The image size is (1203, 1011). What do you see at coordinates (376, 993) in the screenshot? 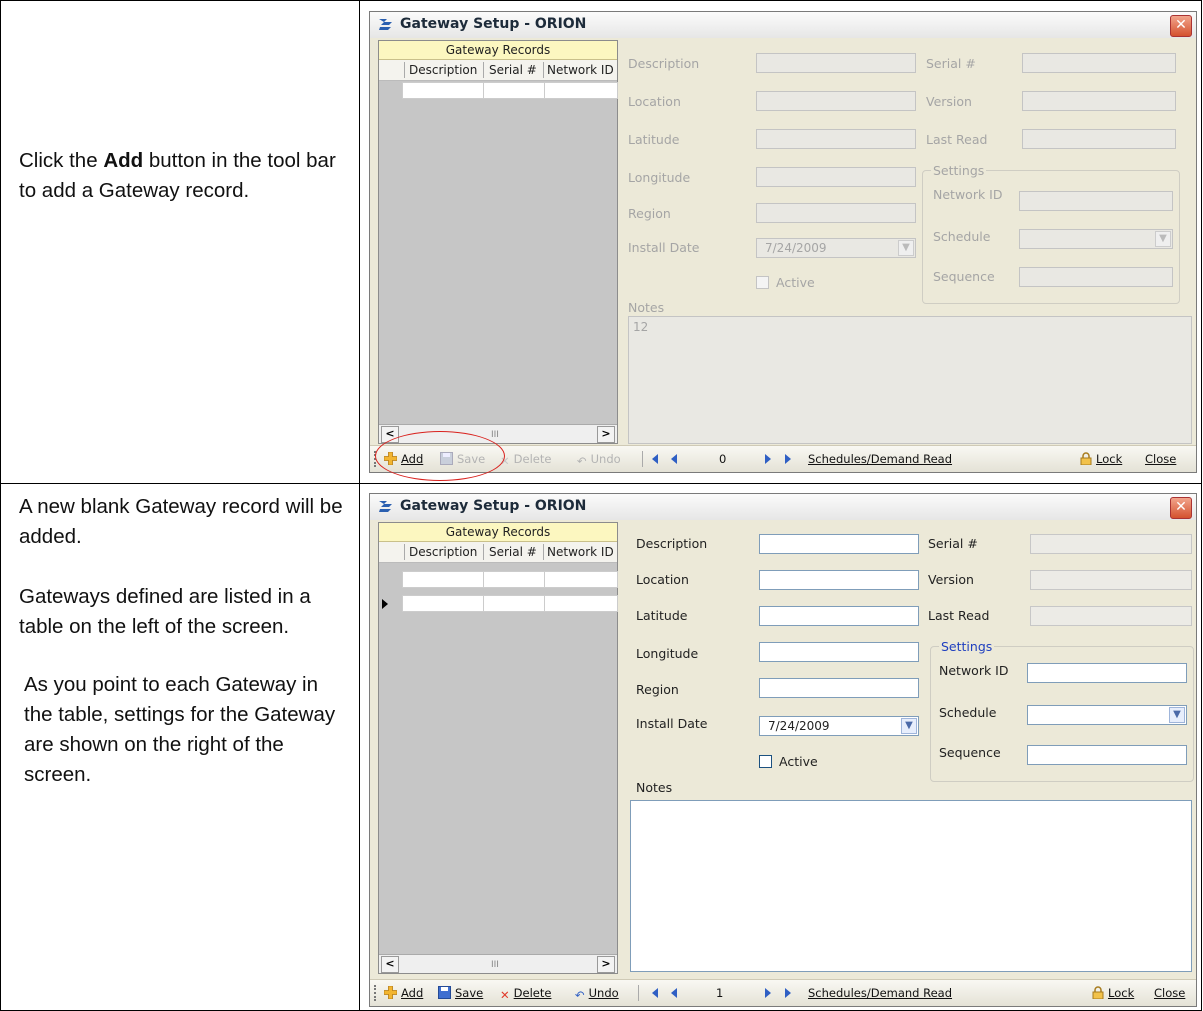
I see `toolbar-grip` at bounding box center [376, 993].